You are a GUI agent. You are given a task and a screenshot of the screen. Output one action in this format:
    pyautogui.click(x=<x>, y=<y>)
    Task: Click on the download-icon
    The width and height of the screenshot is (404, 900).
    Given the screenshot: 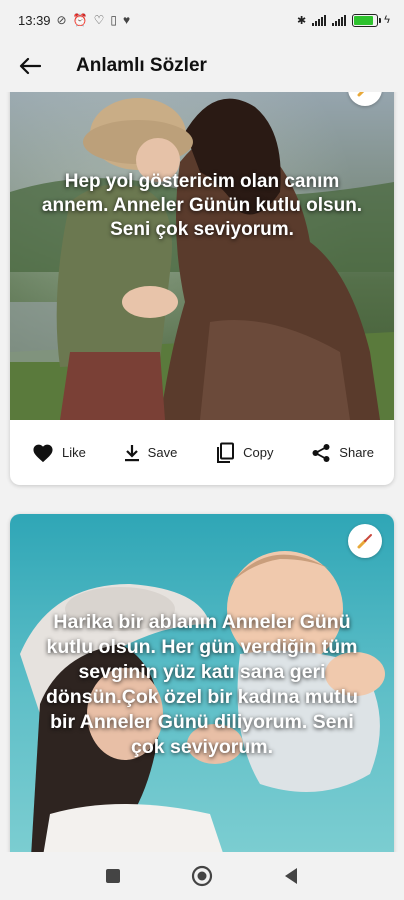 What is the action you would take?
    pyautogui.click(x=131, y=452)
    